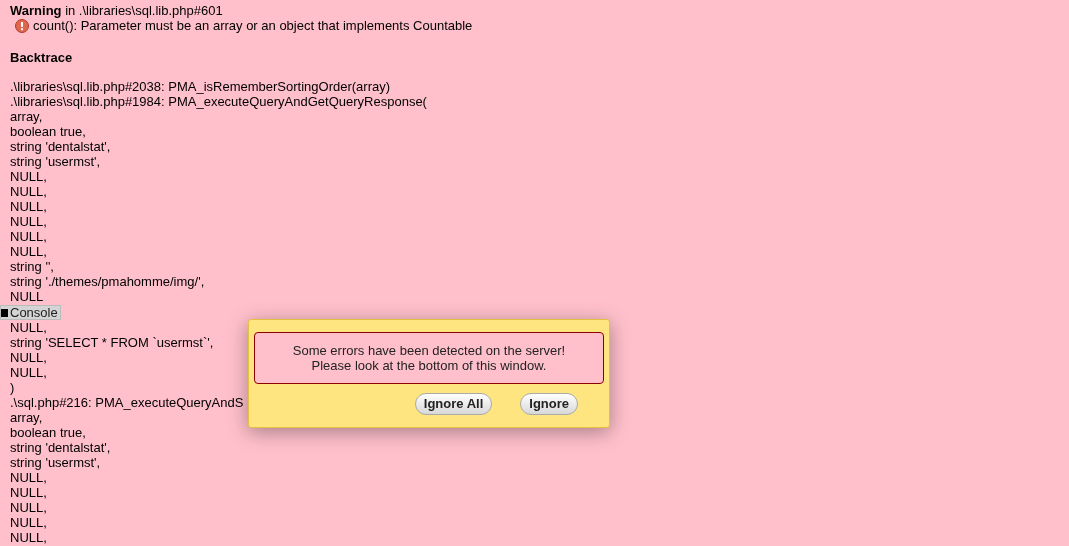  I want to click on backtrace-line: string '',, so click(32, 266).